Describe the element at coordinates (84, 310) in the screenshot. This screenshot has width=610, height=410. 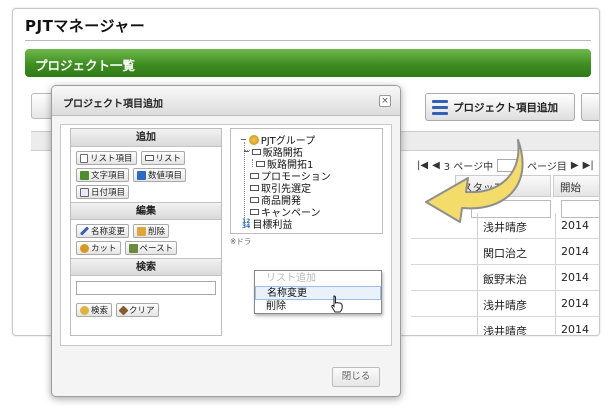
I see `search-icon` at that location.